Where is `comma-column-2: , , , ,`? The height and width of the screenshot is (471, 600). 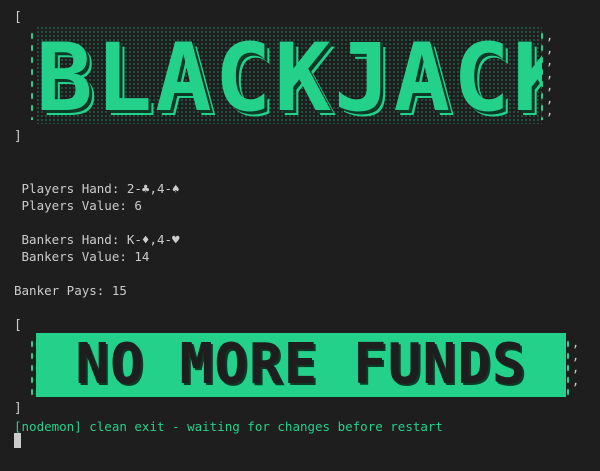 comma-column-2: , , , , is located at coordinates (576, 362).